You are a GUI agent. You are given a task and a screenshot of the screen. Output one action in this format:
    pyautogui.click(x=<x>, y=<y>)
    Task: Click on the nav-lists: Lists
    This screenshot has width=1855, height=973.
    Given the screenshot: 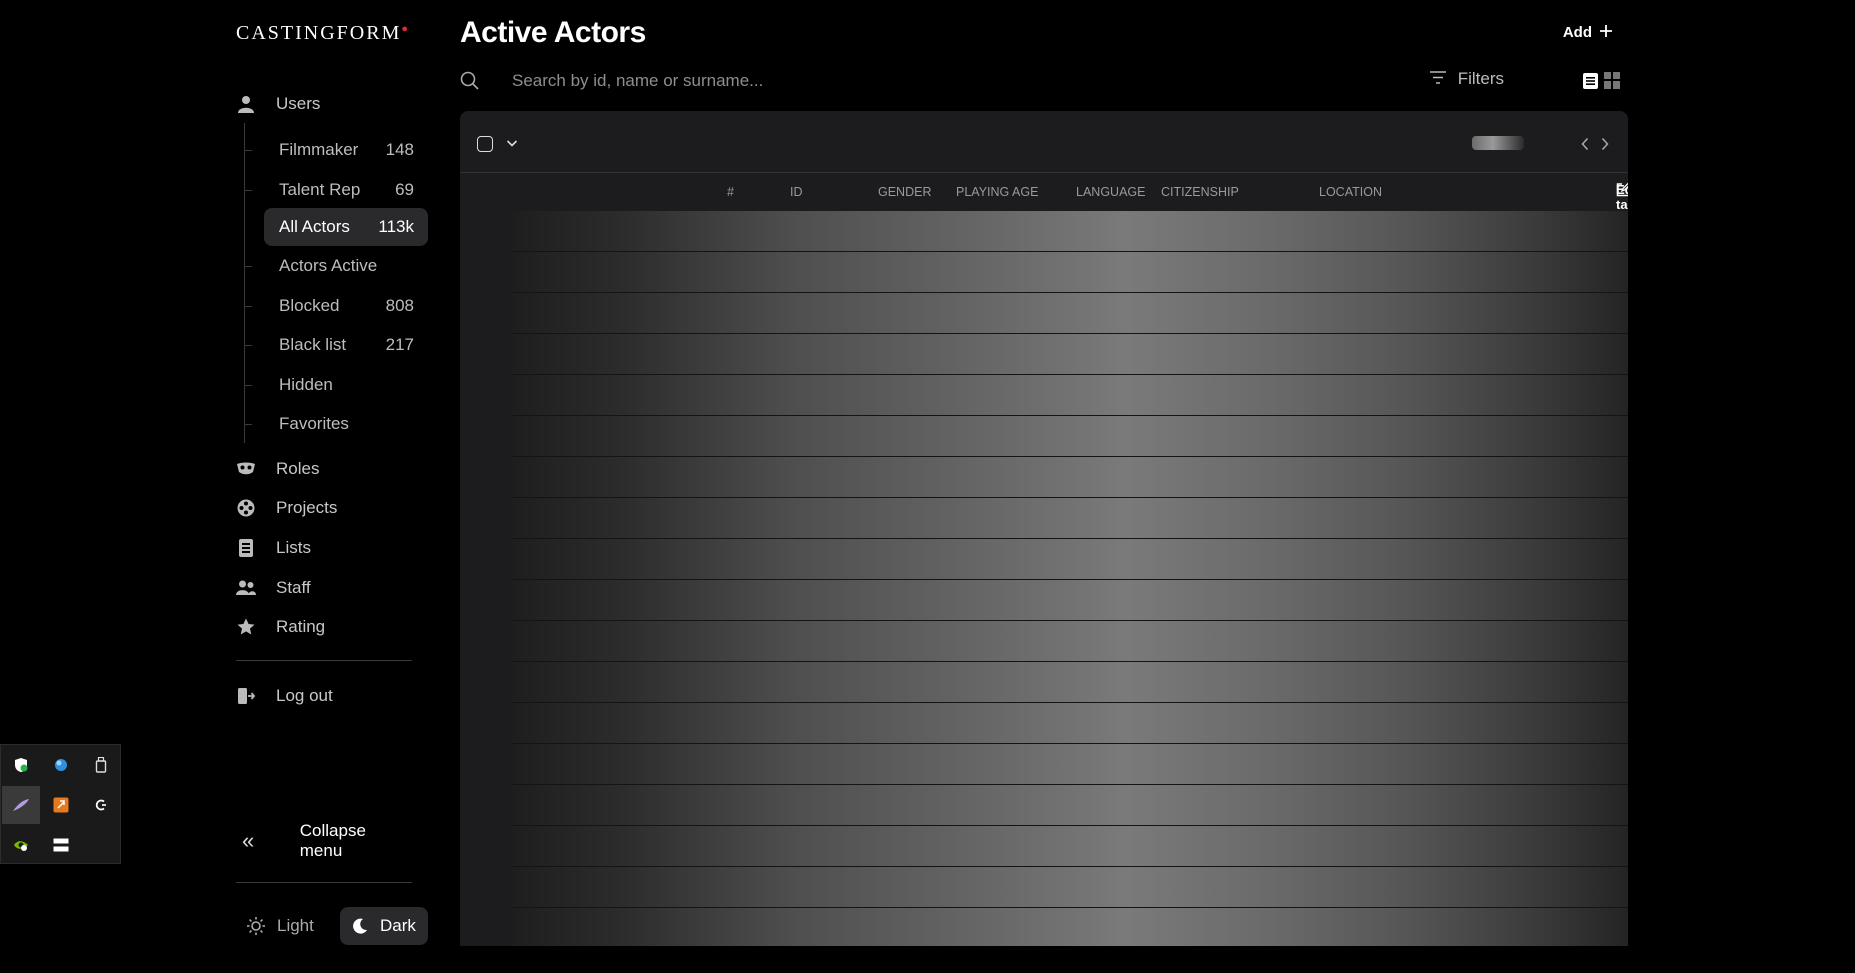 What is the action you would take?
    pyautogui.click(x=273, y=548)
    